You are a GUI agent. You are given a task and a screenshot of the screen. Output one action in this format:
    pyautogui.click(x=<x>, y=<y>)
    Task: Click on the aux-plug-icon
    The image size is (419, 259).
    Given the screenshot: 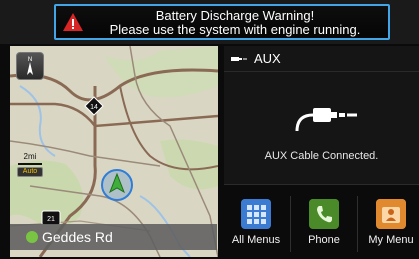 What is the action you would take?
    pyautogui.click(x=326, y=120)
    